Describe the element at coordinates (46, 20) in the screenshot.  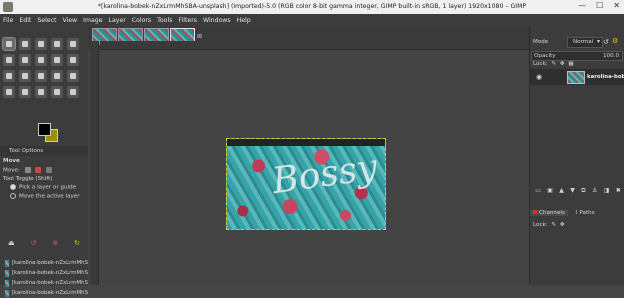
I see `menu-select: Select` at that location.